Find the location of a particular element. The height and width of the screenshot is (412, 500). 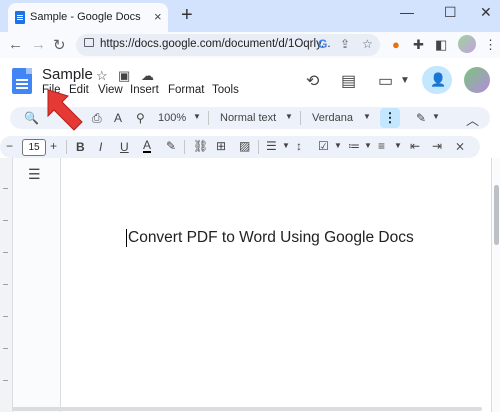

maximize-button: ☐ is located at coordinates (450, 12).